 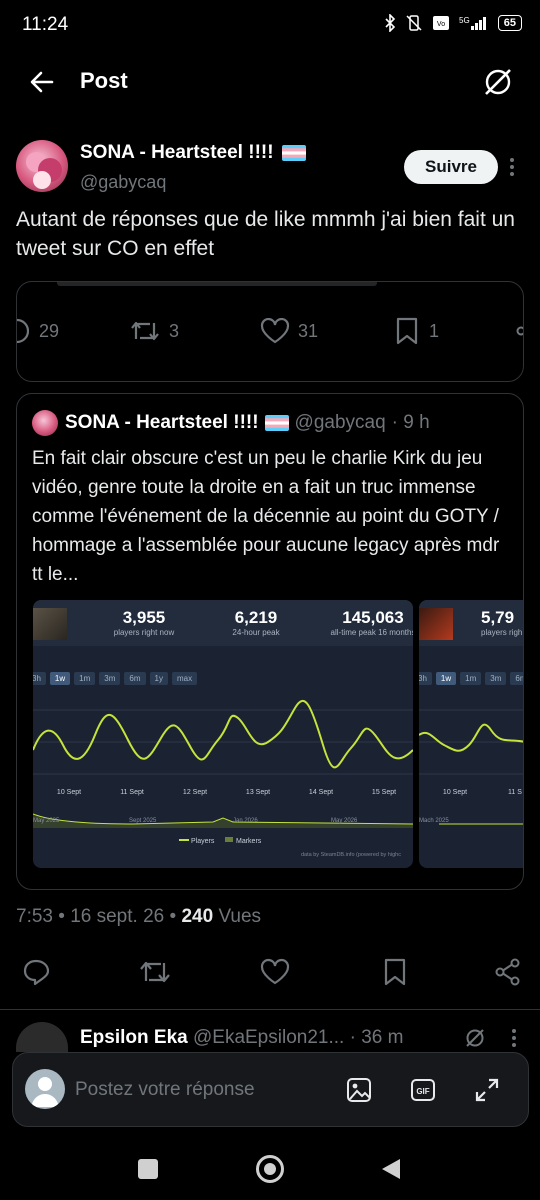 I want to click on reply-author-row: Epsilon Eka @EkaEpsilon21... · 36 m, so click(x=241, y=1038).